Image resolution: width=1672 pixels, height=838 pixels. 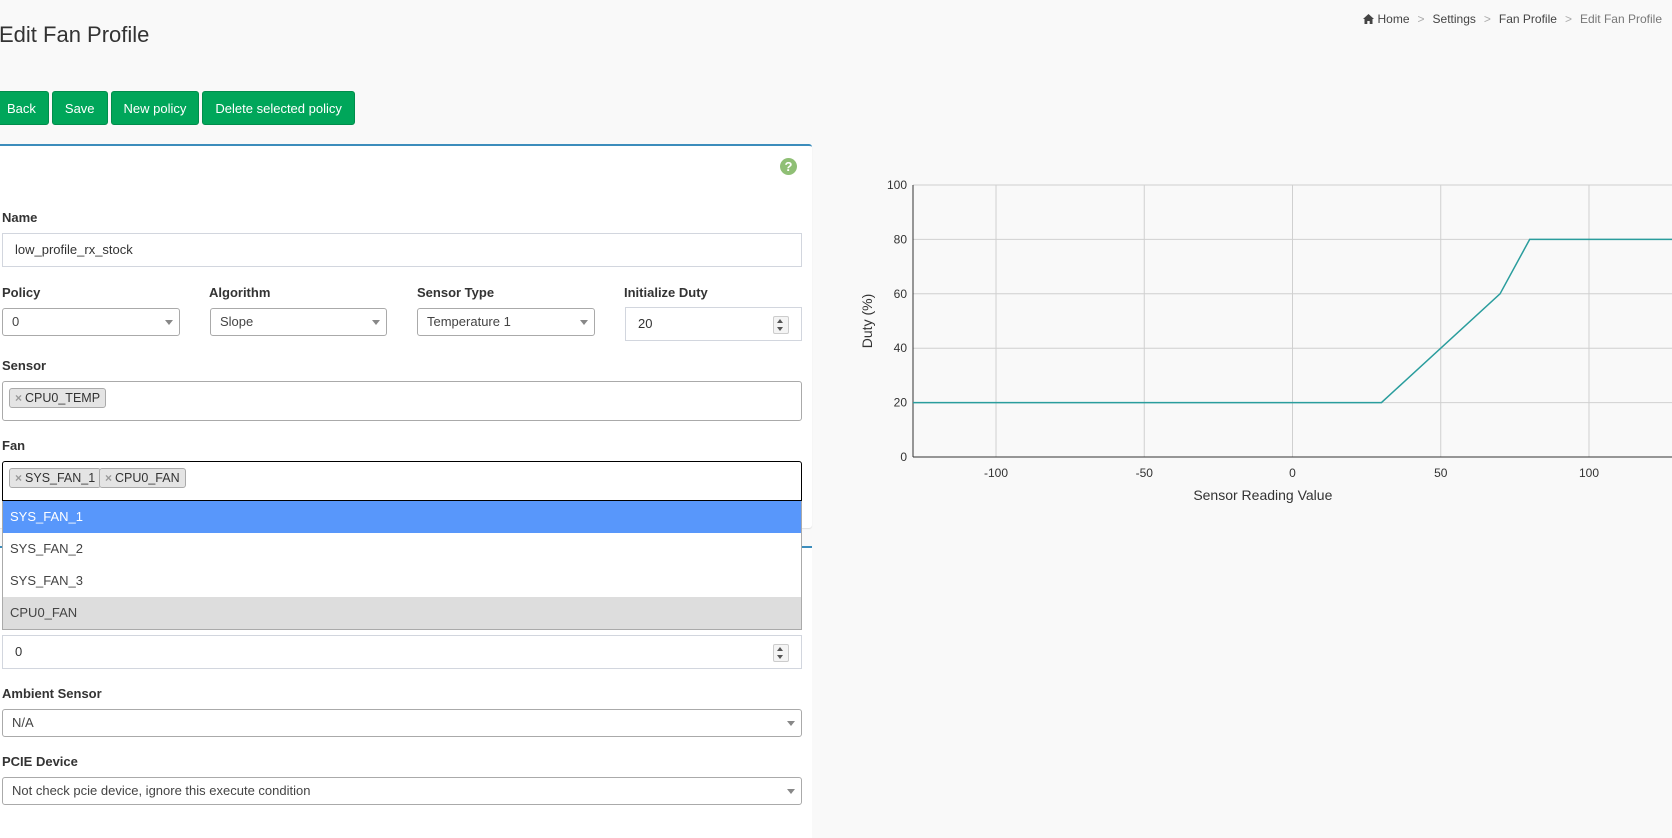 What do you see at coordinates (24, 365) in the screenshot?
I see `sensor-label: Sensor` at bounding box center [24, 365].